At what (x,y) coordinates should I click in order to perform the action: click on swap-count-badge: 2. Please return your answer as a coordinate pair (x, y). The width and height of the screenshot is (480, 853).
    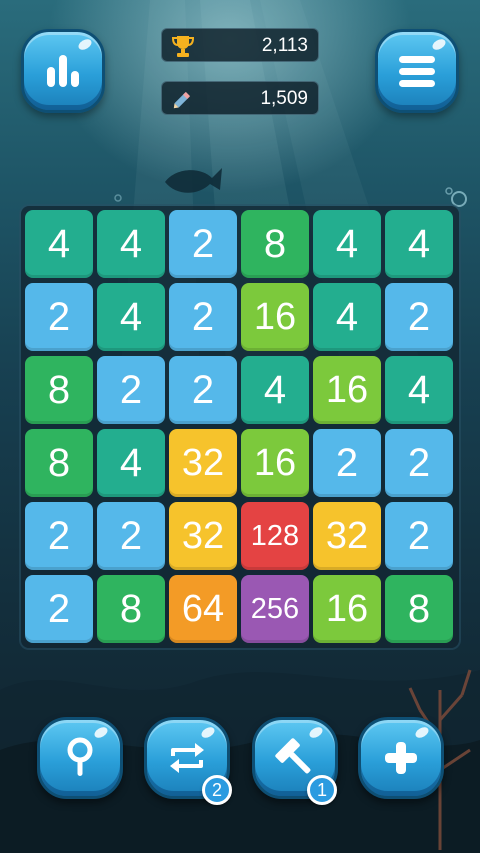
    Looking at the image, I should click on (217, 790).